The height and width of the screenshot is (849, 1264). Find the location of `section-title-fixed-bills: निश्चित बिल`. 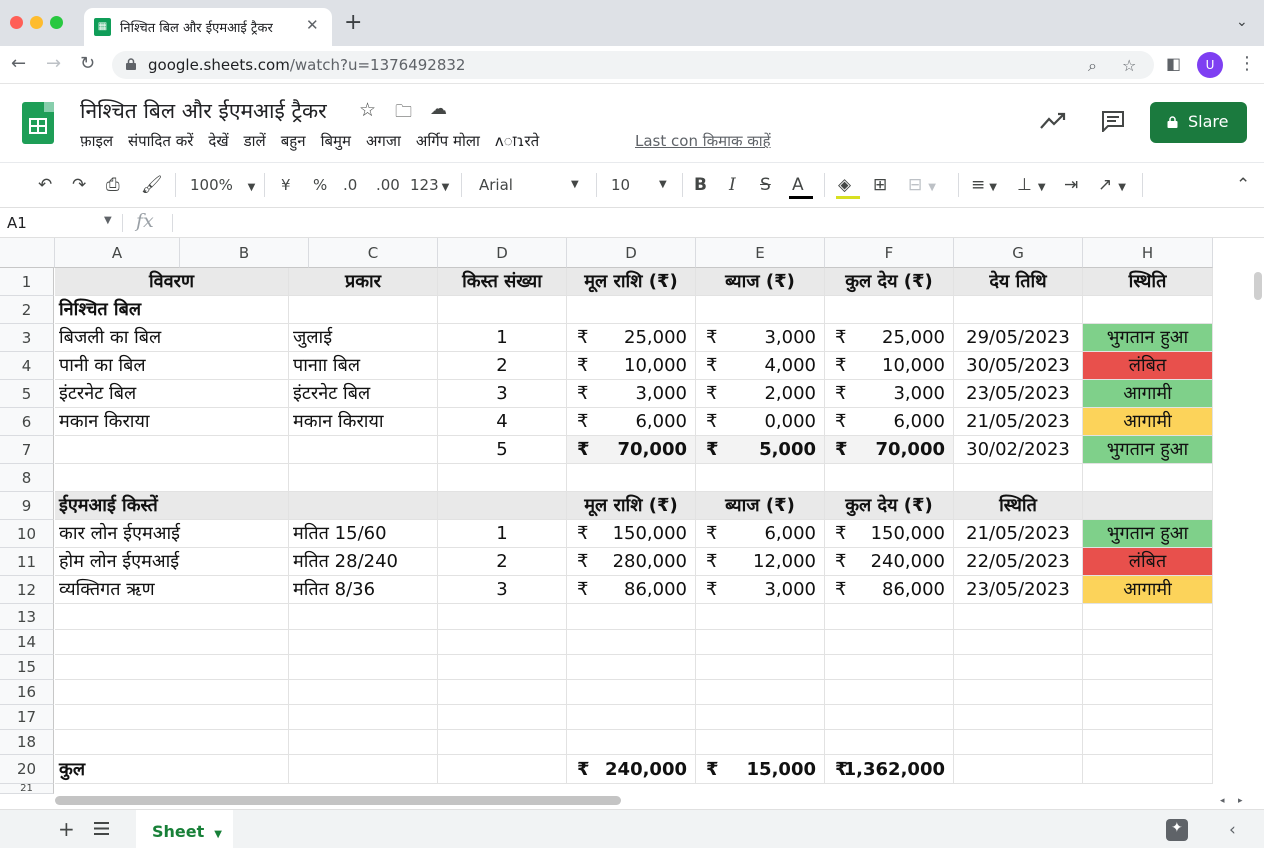

section-title-fixed-bills: निश्चित बिल is located at coordinates (172, 310).